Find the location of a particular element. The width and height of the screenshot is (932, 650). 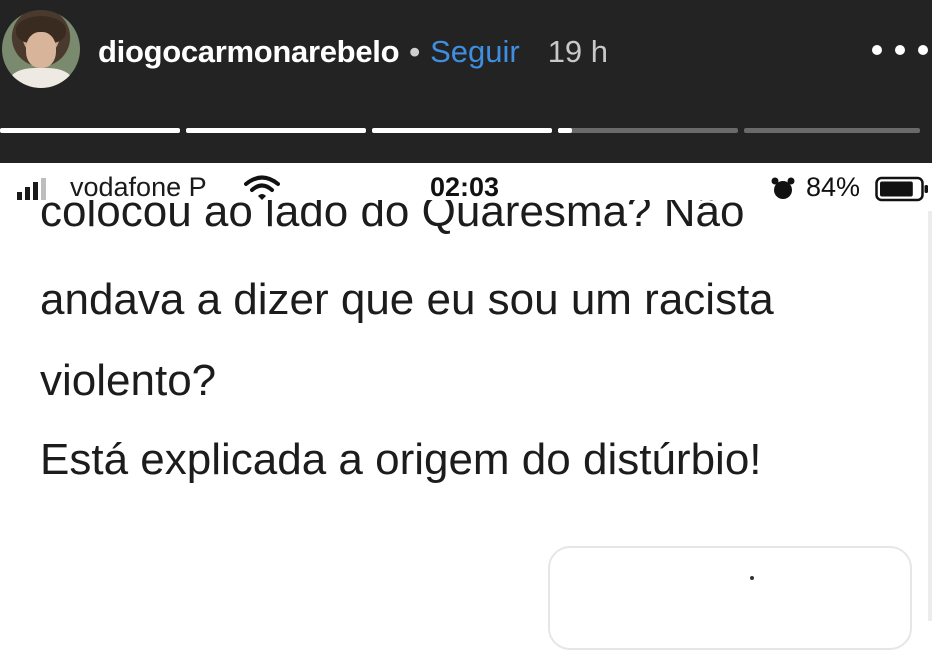

post-time: 19 h is located at coordinates (578, 51).